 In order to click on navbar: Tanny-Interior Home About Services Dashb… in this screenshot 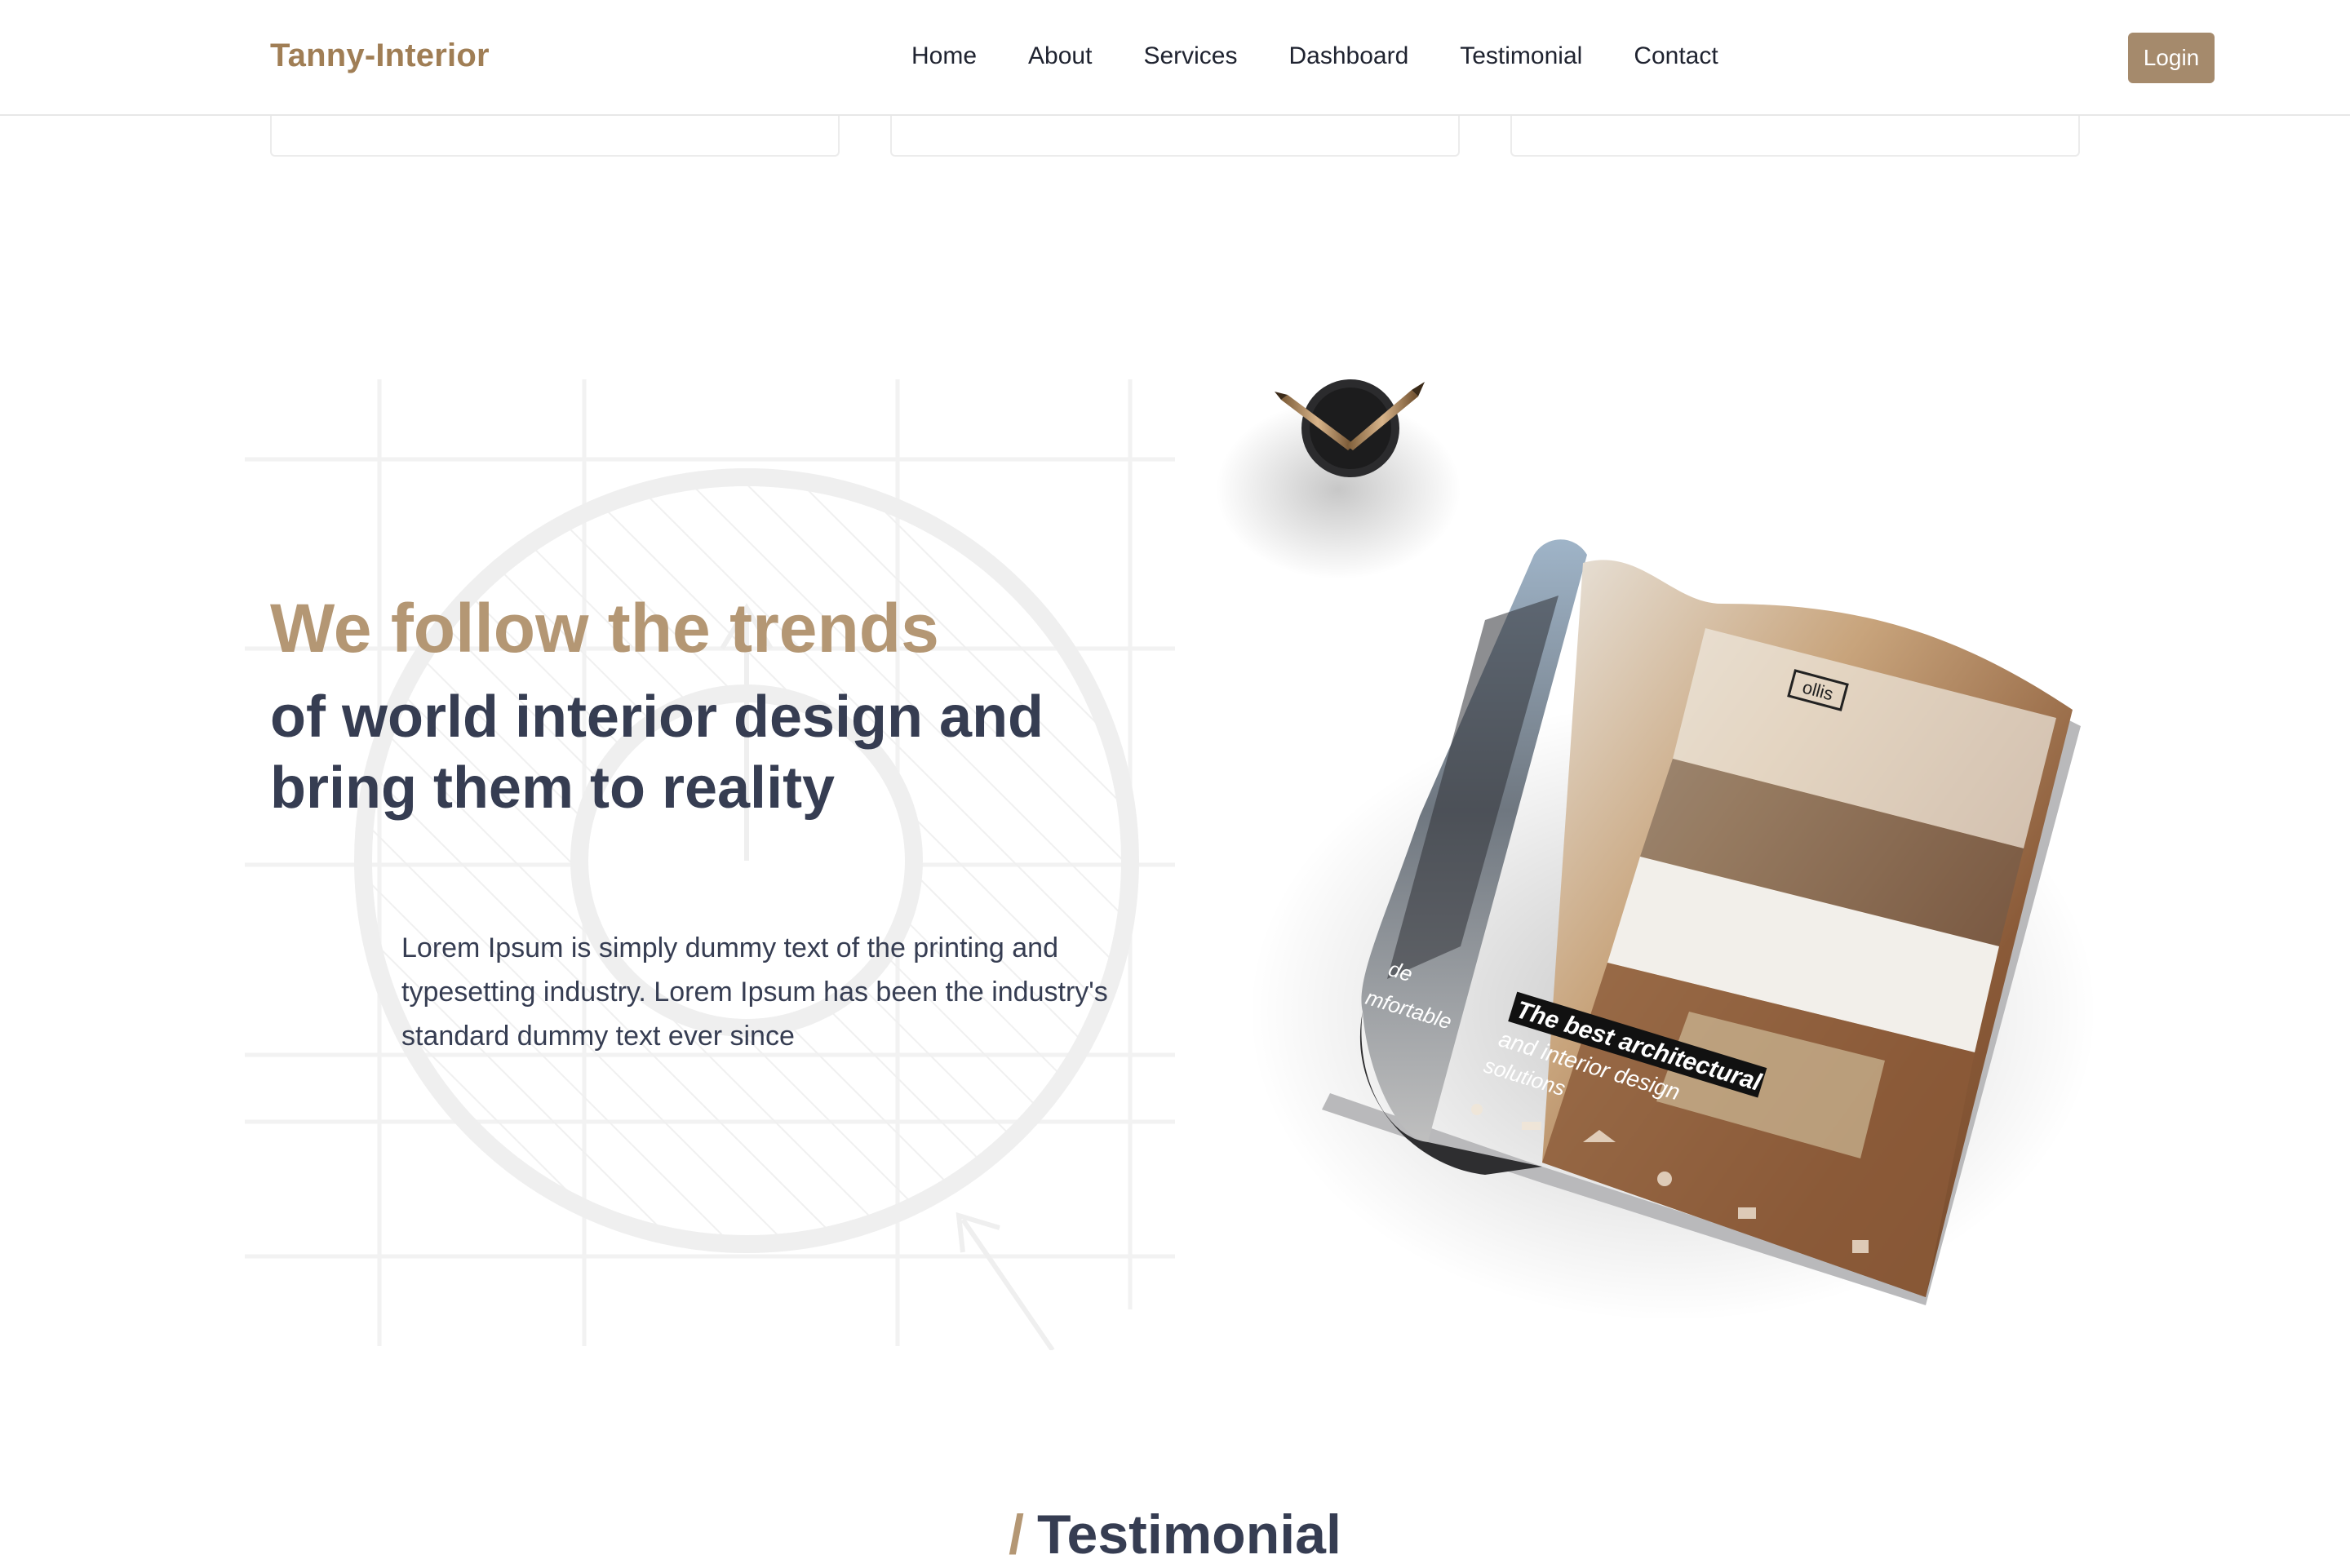, I will do `click(1175, 58)`.